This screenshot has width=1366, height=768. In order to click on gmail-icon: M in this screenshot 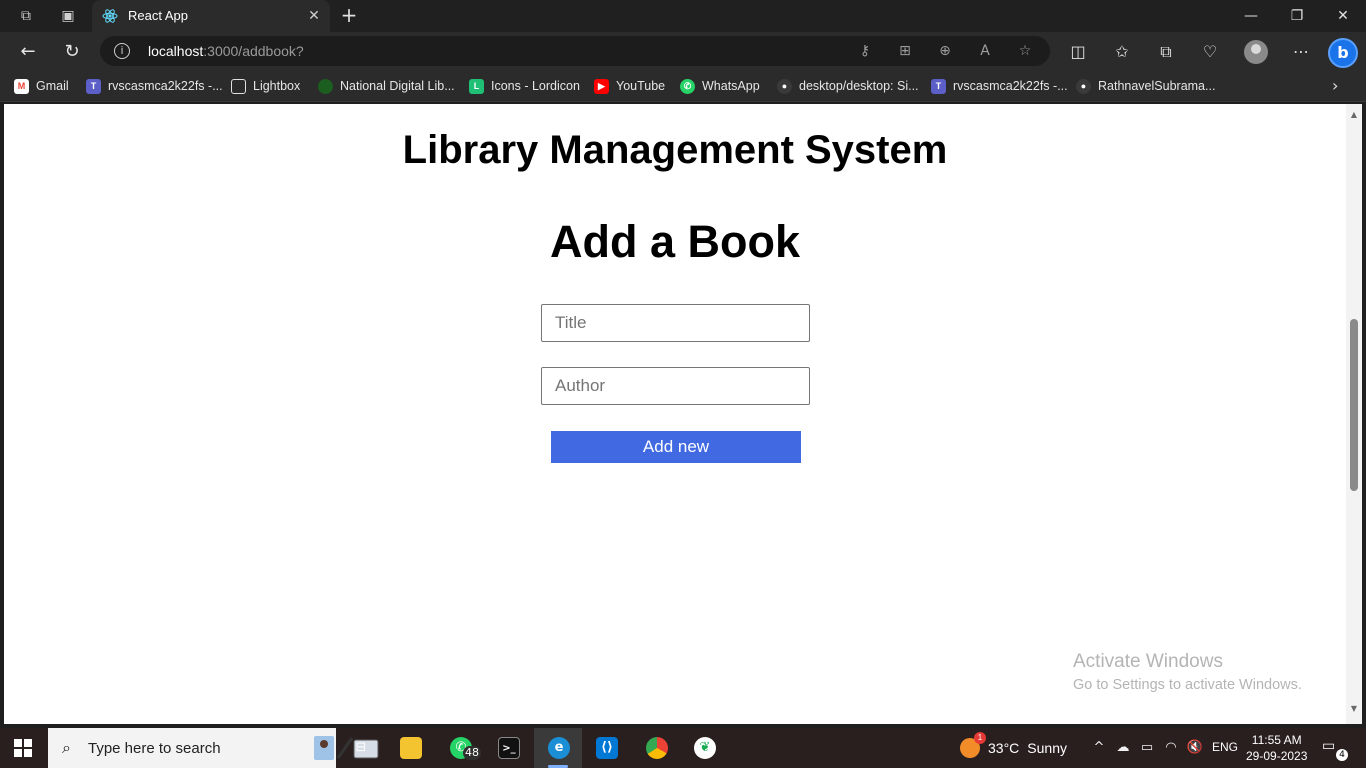, I will do `click(21, 86)`.